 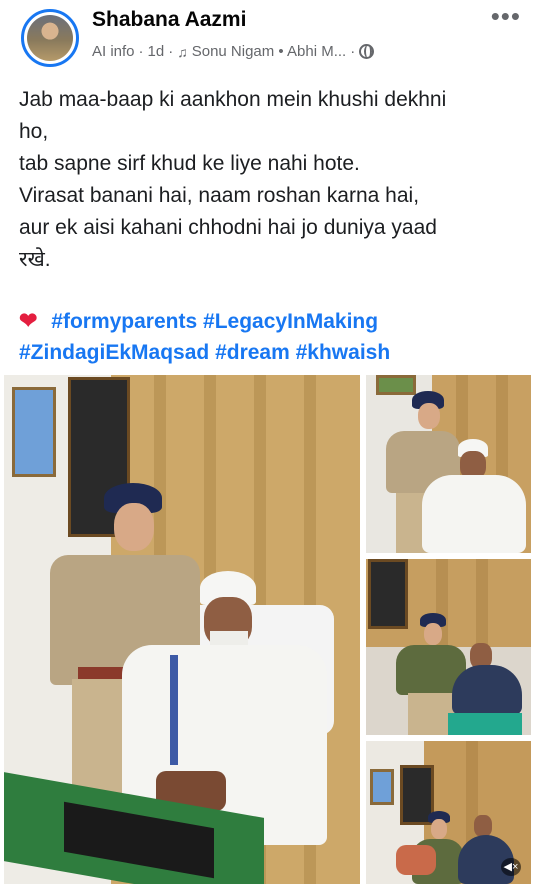 I want to click on avatar, so click(x=50, y=38).